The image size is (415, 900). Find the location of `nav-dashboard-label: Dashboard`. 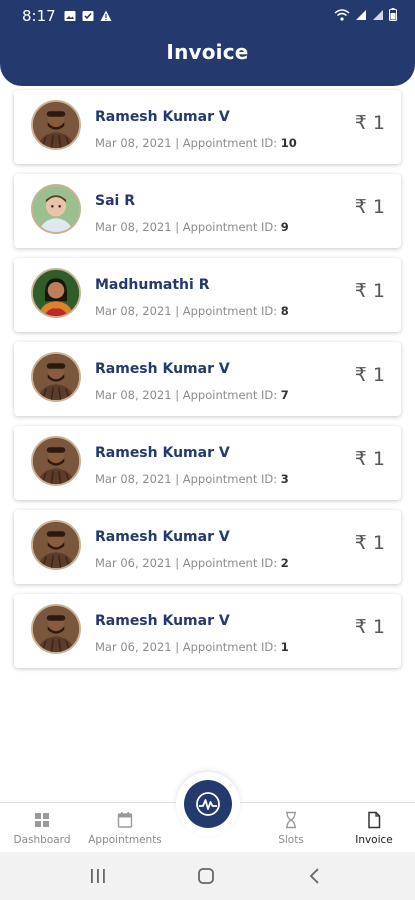

nav-dashboard-label: Dashboard is located at coordinates (42, 840).